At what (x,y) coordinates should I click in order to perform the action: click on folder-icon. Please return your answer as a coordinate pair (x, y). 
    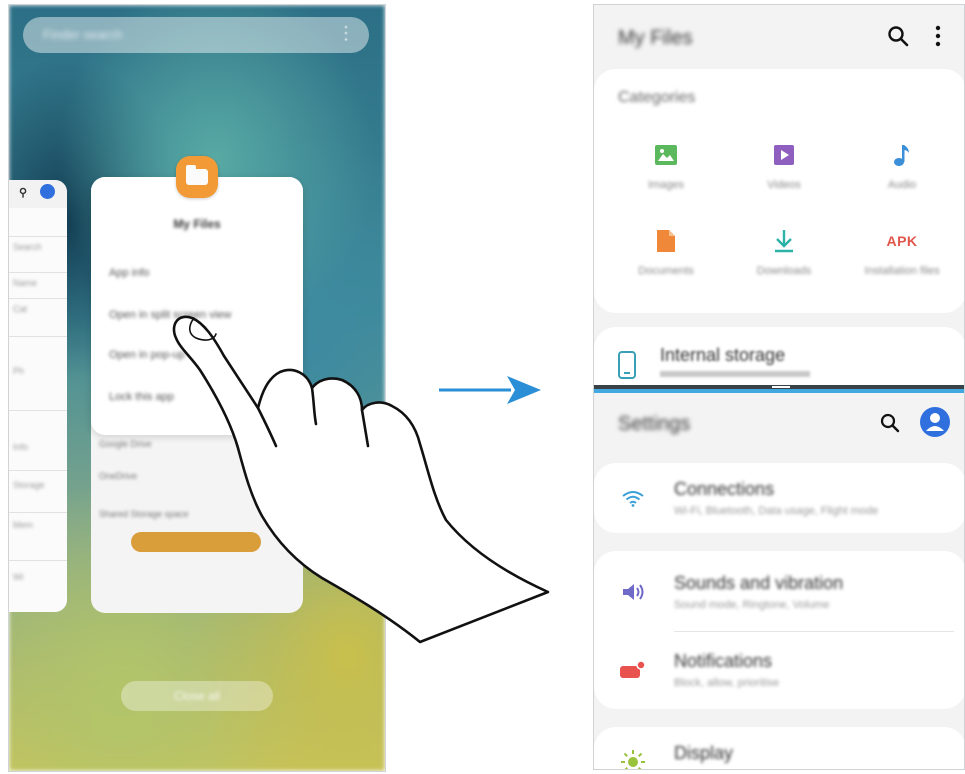
    Looking at the image, I should click on (197, 175).